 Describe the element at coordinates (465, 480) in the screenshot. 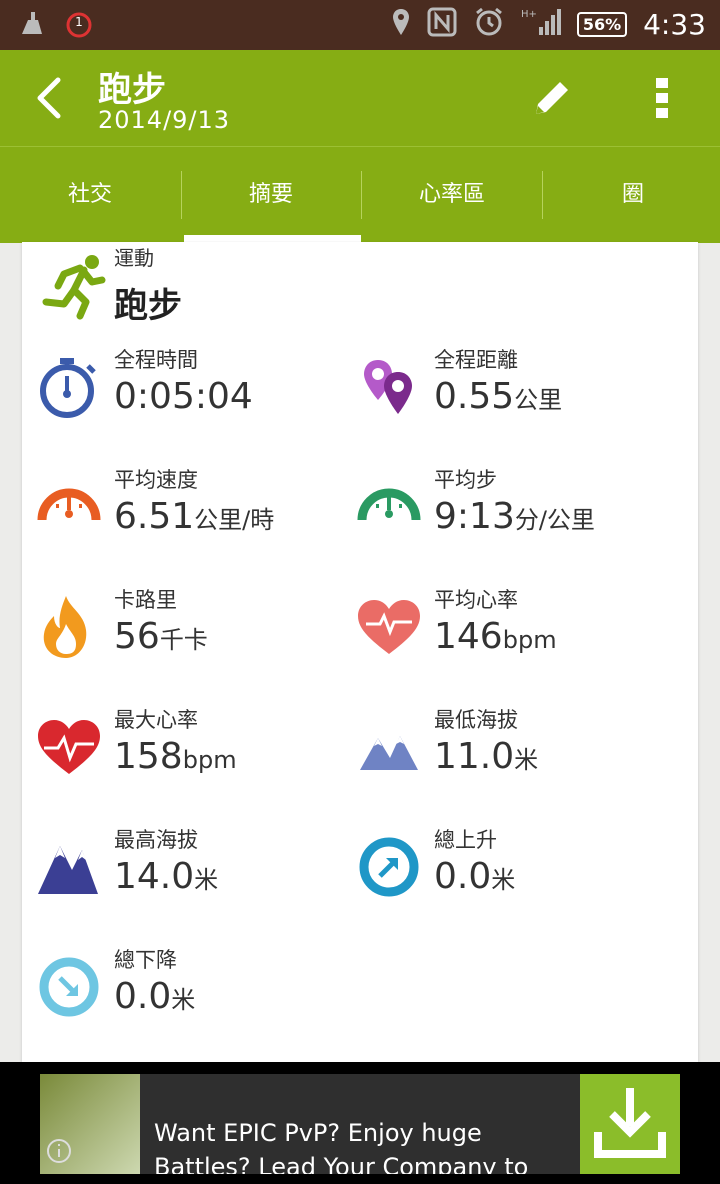

I see `stat-label: 平均步` at that location.